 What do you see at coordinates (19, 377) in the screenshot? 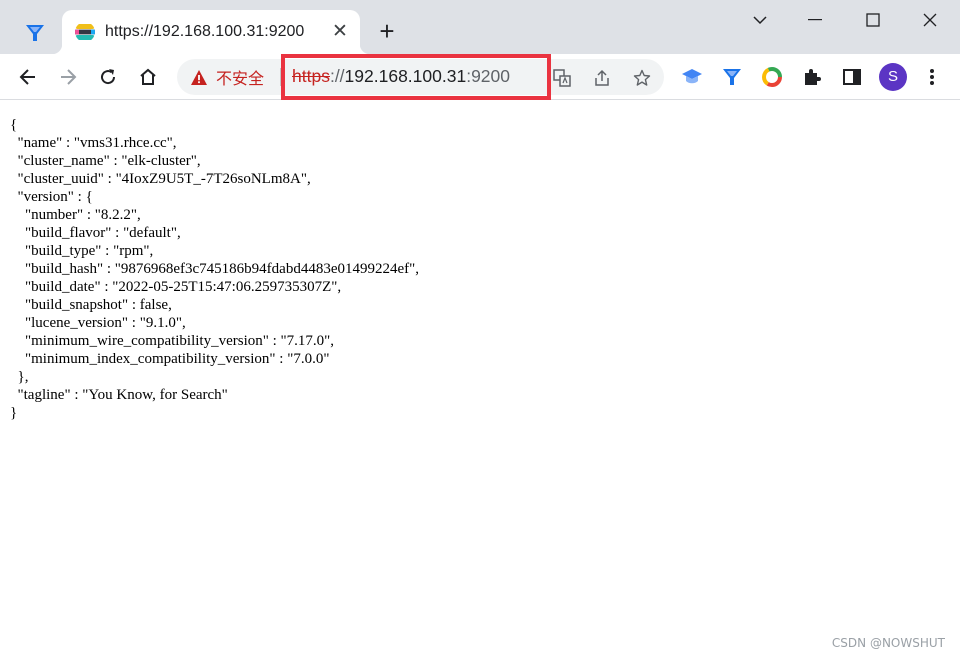
I see `json-line: },` at bounding box center [19, 377].